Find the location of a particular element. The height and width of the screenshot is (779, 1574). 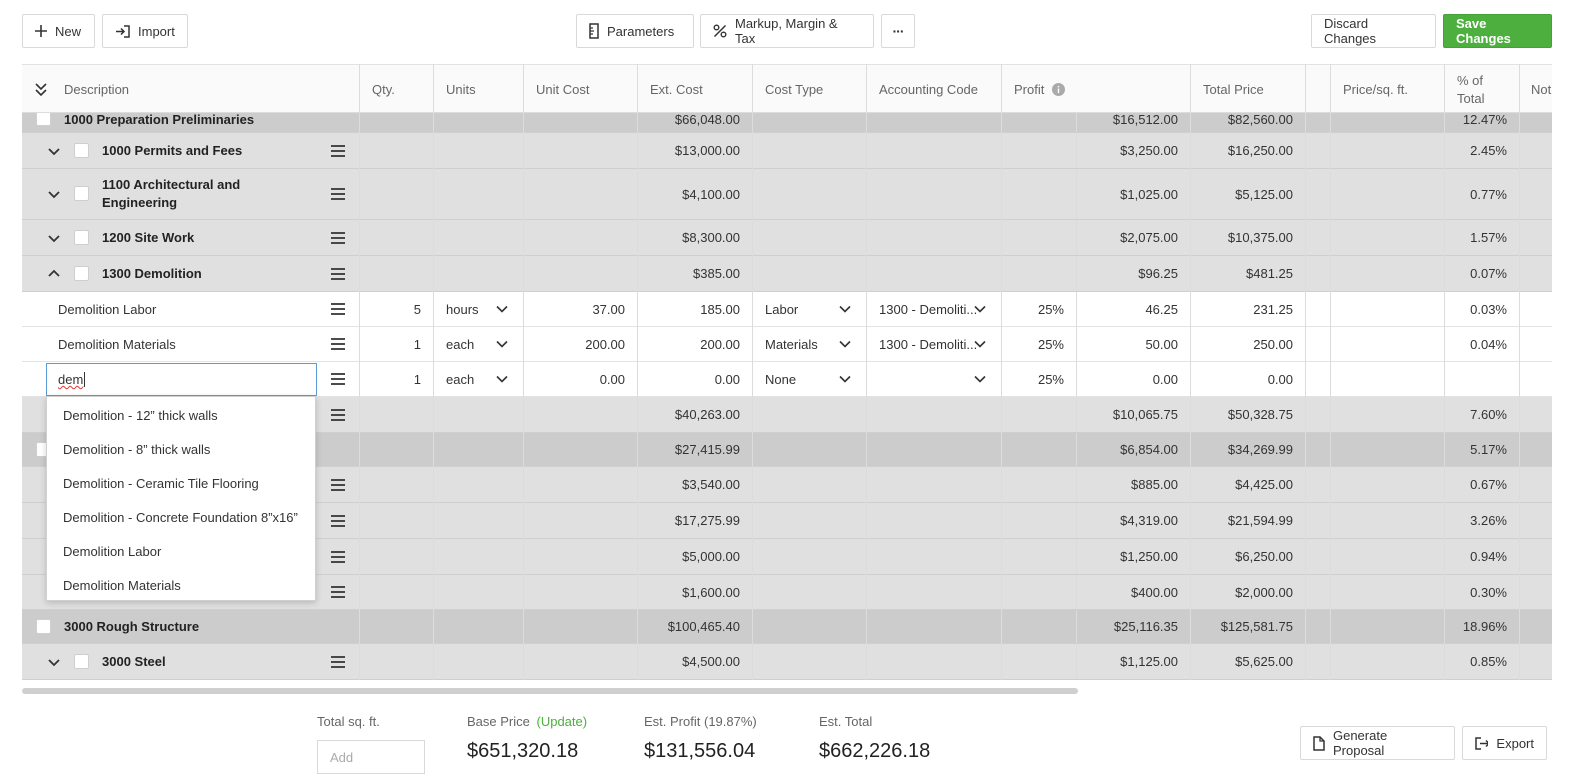

units-select: hours is located at coordinates (478, 309).